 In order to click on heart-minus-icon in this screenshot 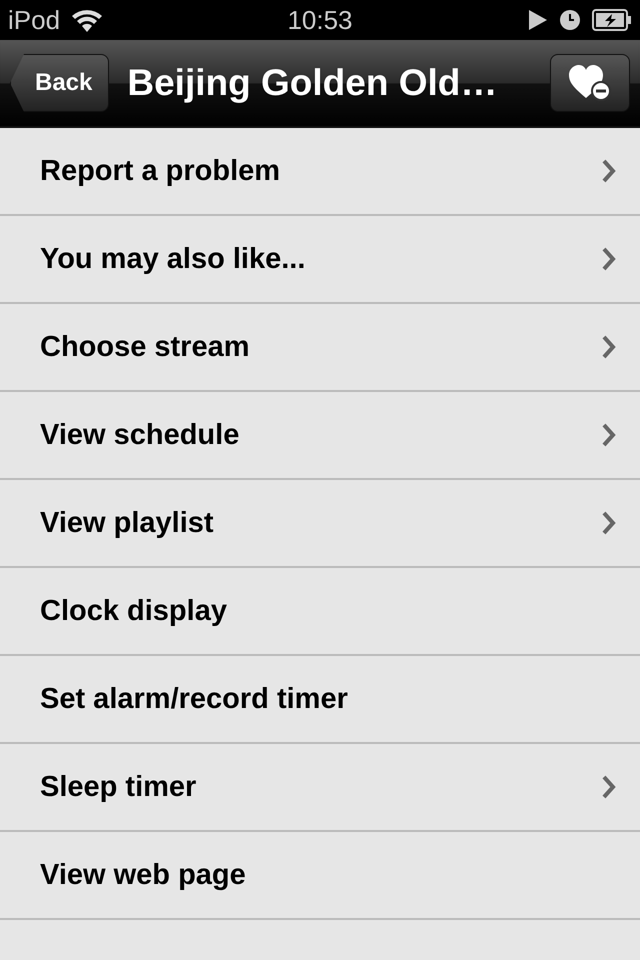, I will do `click(590, 83)`.